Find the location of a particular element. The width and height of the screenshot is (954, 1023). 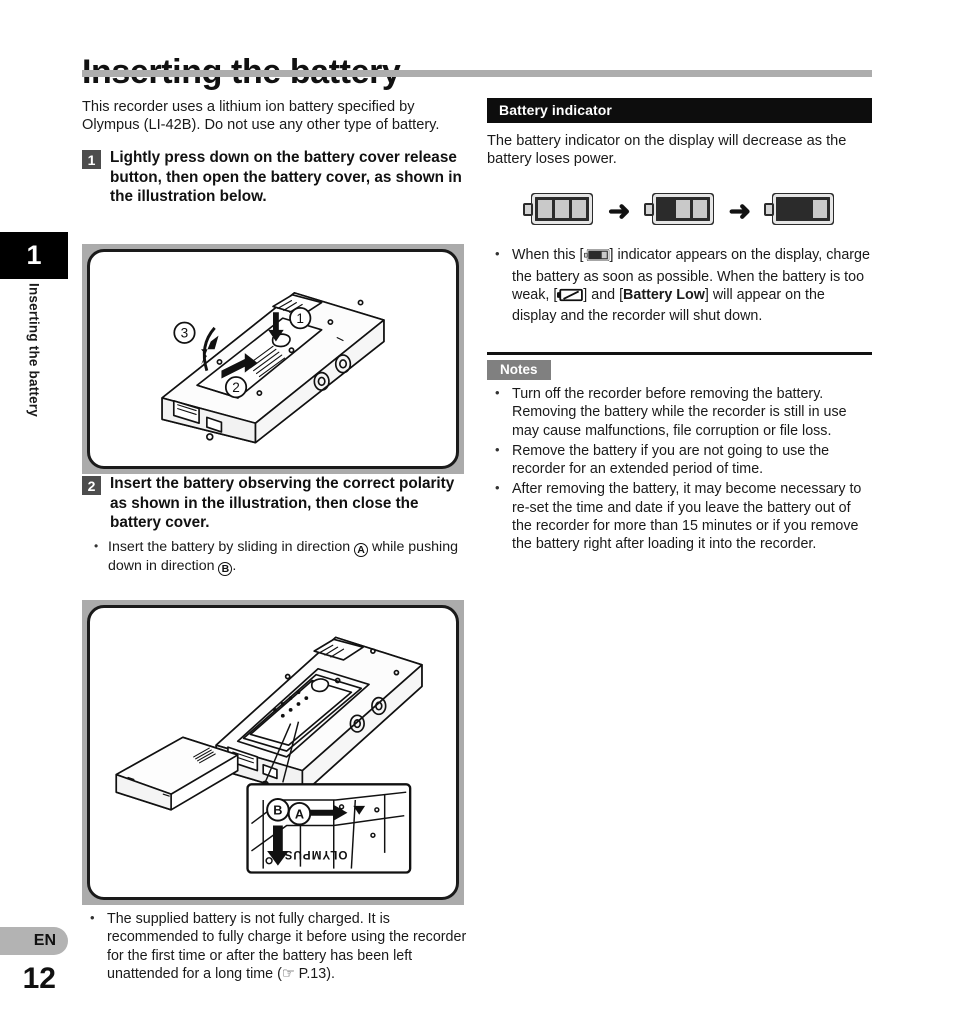

battery-low-icon-inline is located at coordinates (596, 257).